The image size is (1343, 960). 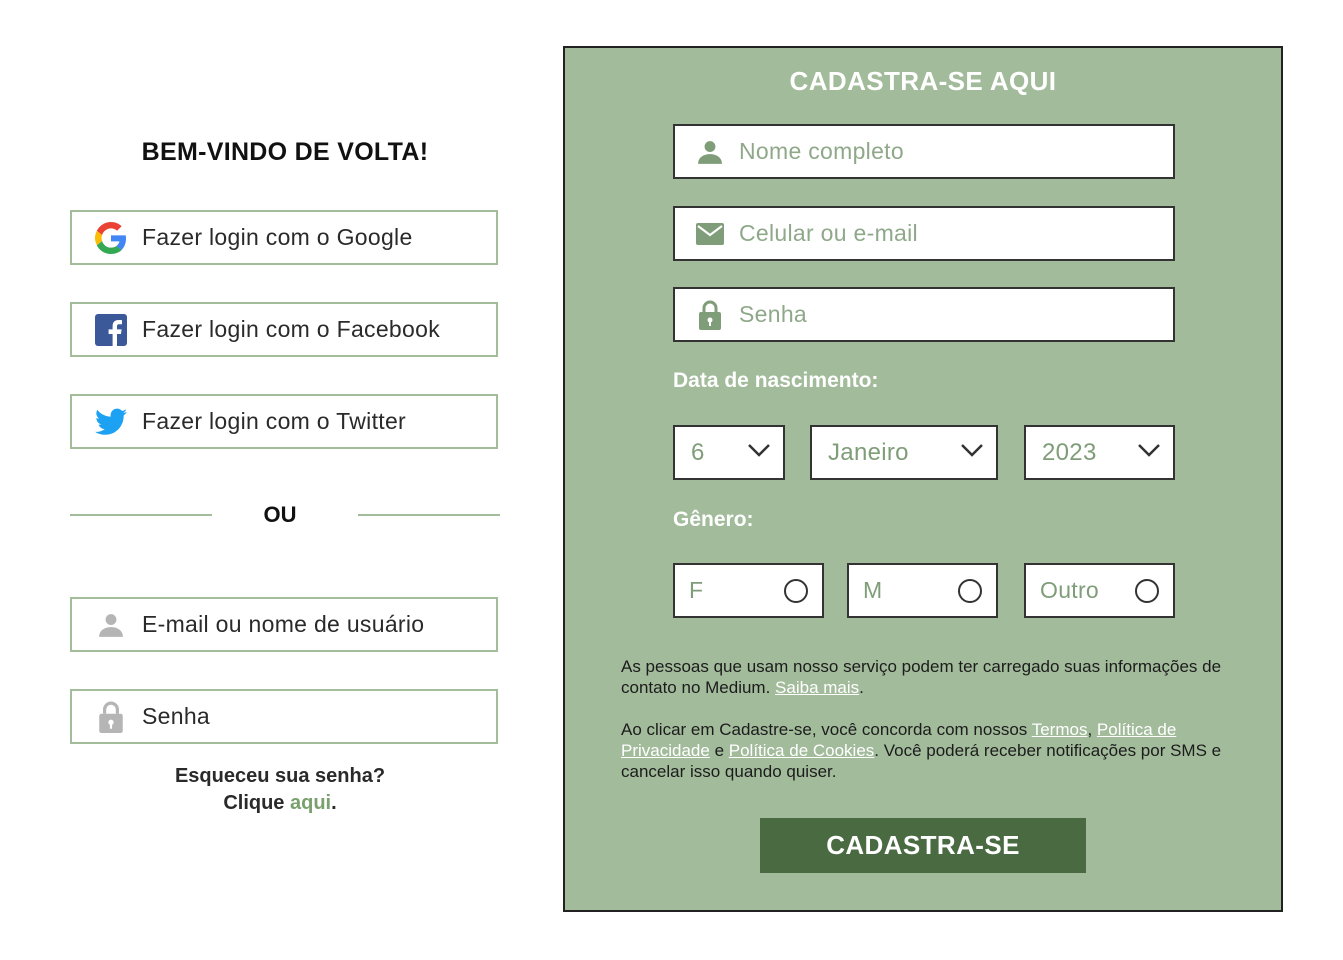 What do you see at coordinates (1090, 729) in the screenshot?
I see `terms-comma: ,` at bounding box center [1090, 729].